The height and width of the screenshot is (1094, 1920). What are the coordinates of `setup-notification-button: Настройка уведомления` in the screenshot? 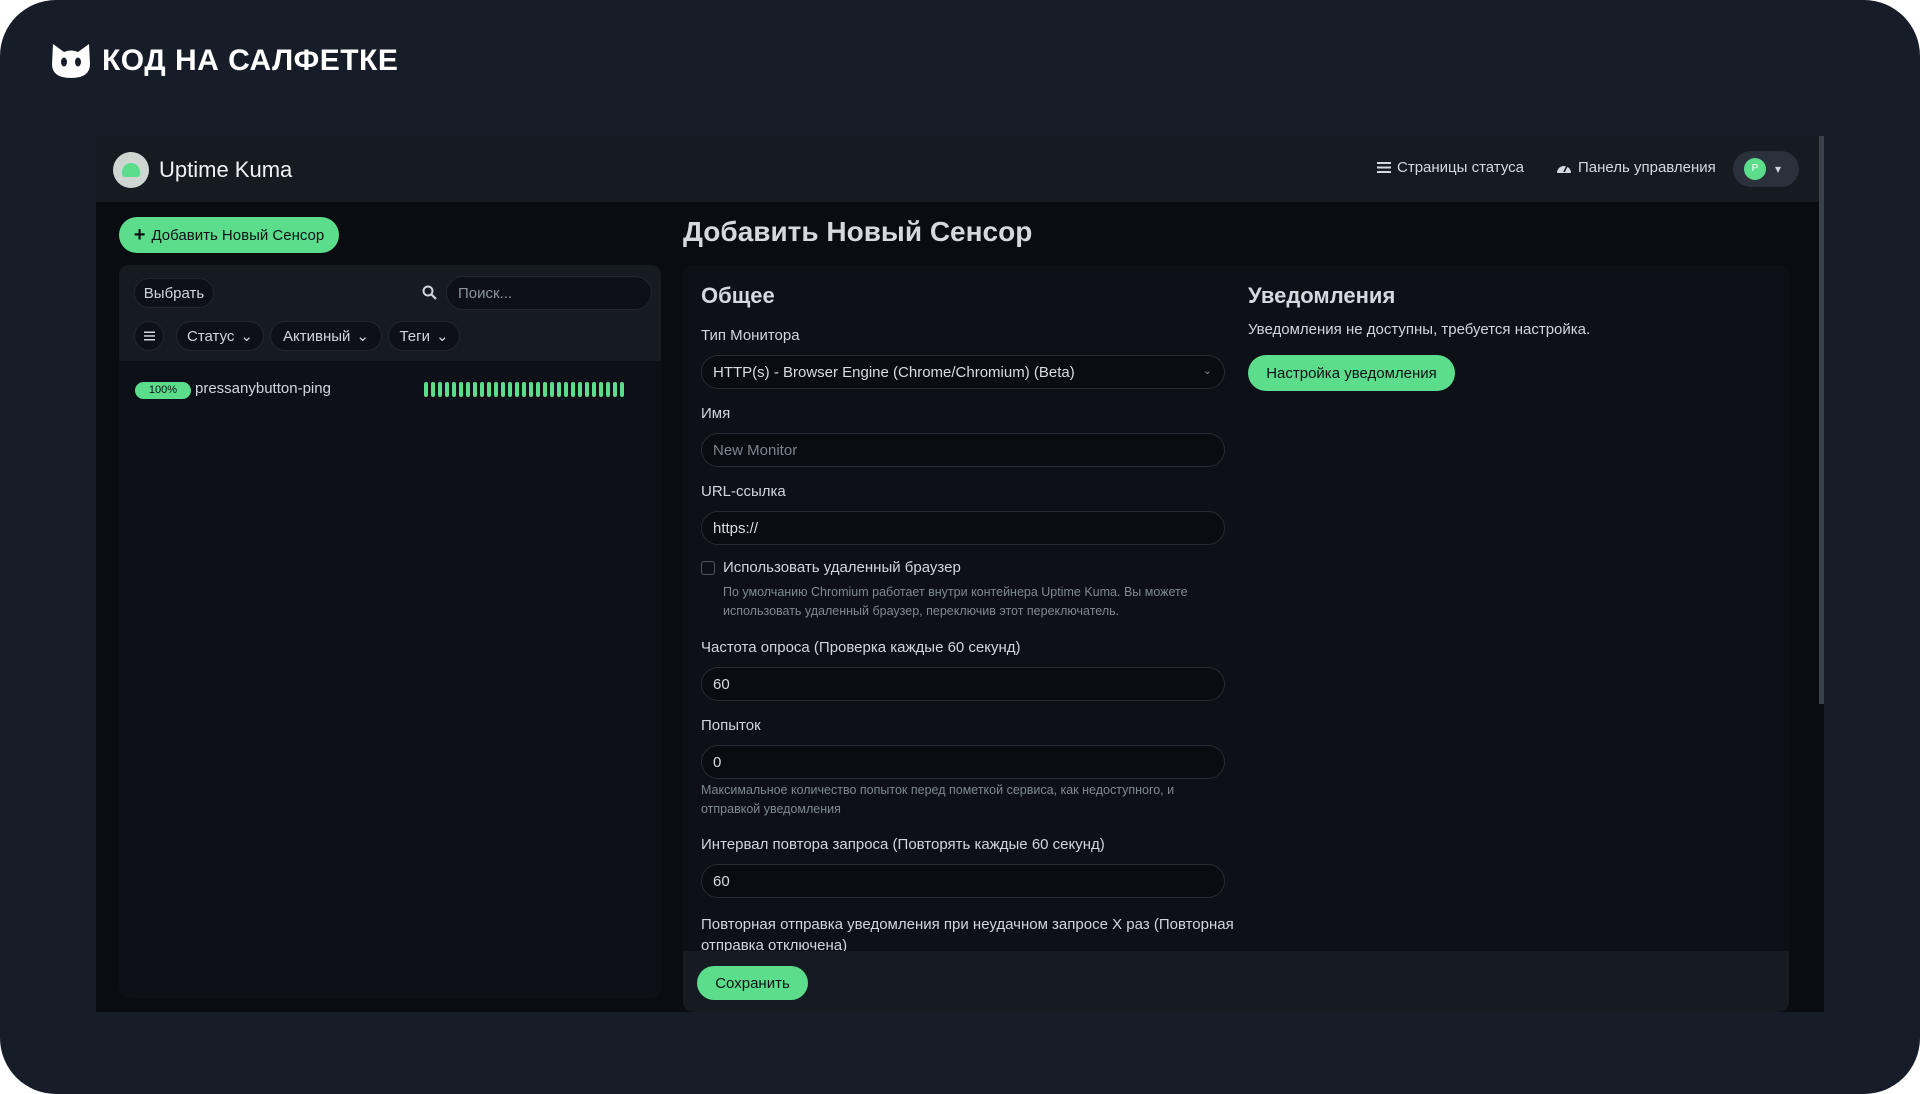 It's located at (1351, 373).